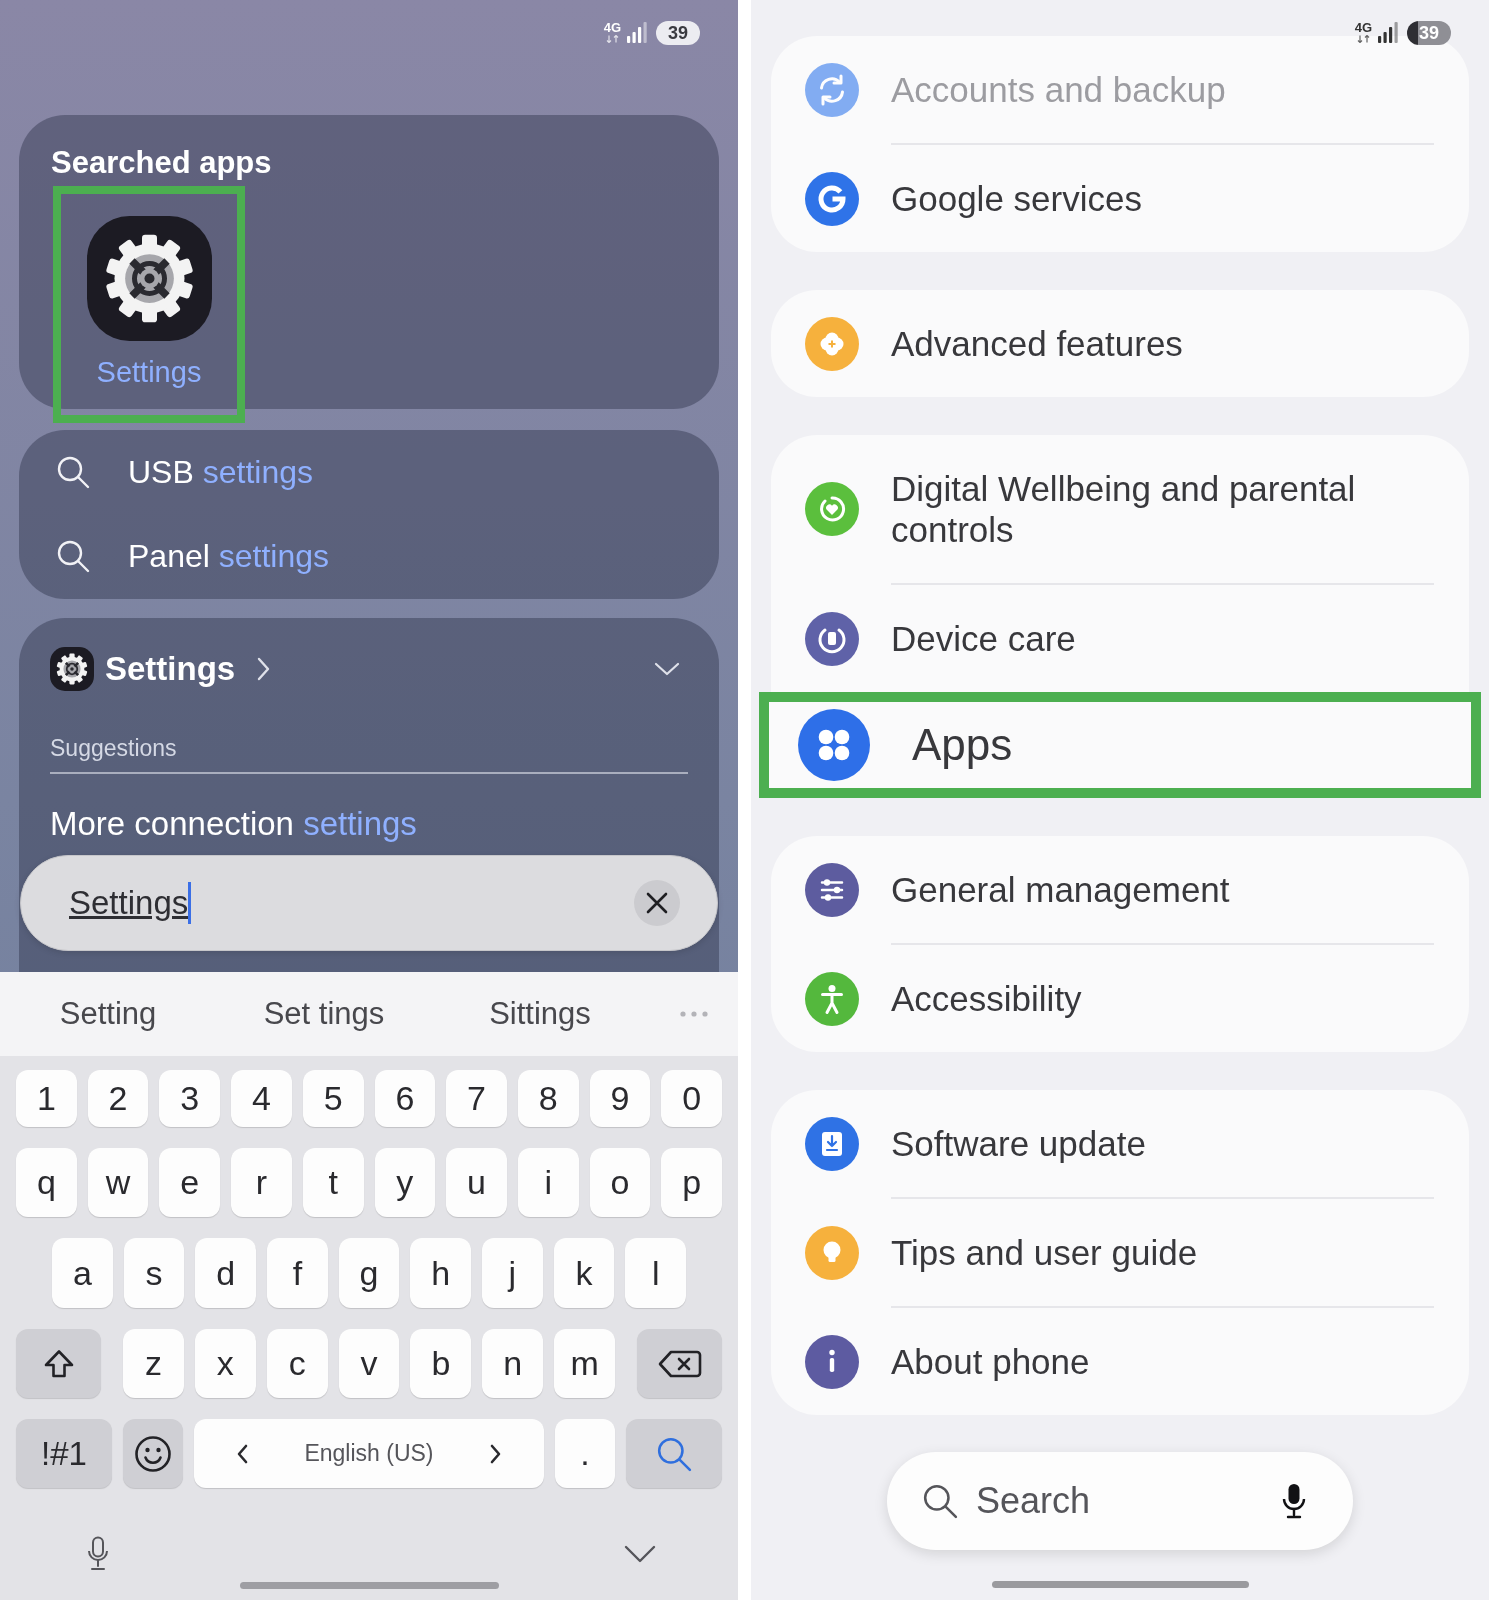 Image resolution: width=1489 pixels, height=1600 pixels. What do you see at coordinates (832, 889) in the screenshot?
I see `sliders-icon` at bounding box center [832, 889].